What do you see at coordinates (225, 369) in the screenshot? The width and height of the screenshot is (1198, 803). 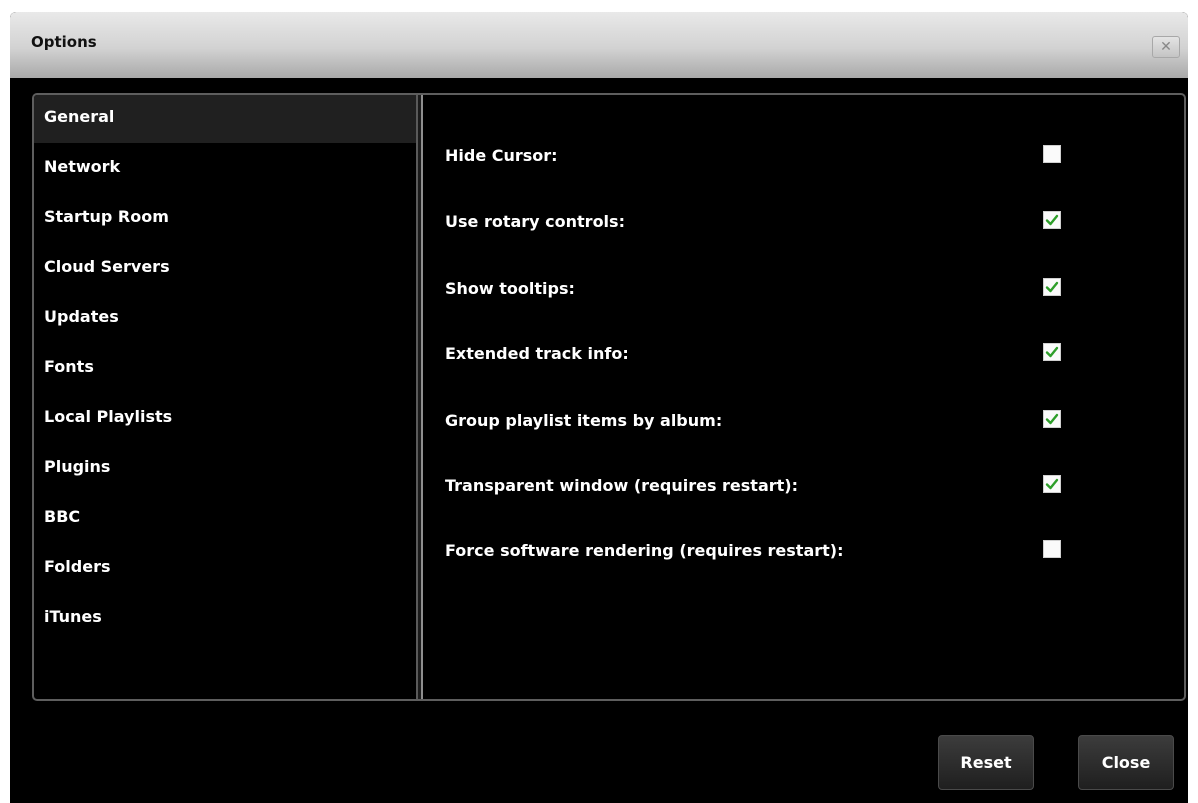 I see `sidebar-item-fonts: Fonts` at bounding box center [225, 369].